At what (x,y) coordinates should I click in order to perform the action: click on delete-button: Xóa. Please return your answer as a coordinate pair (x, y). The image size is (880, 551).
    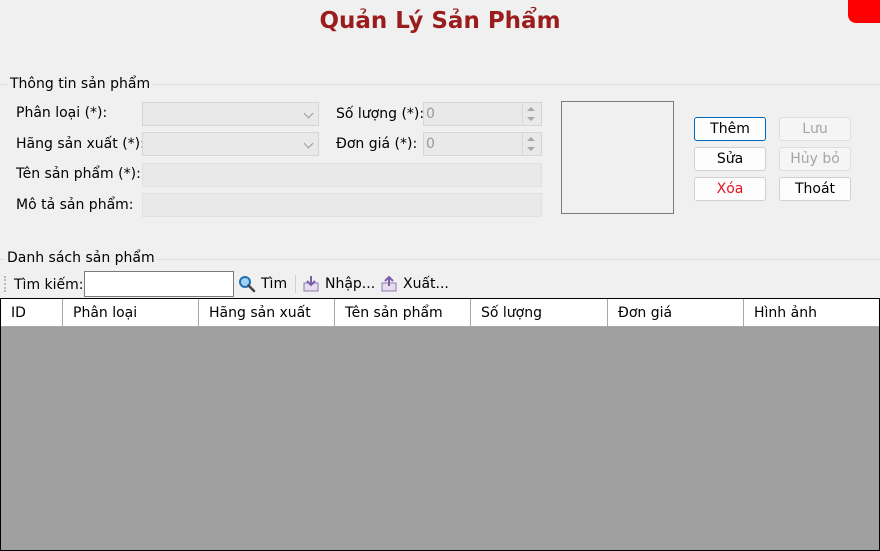
    Looking at the image, I should click on (730, 189).